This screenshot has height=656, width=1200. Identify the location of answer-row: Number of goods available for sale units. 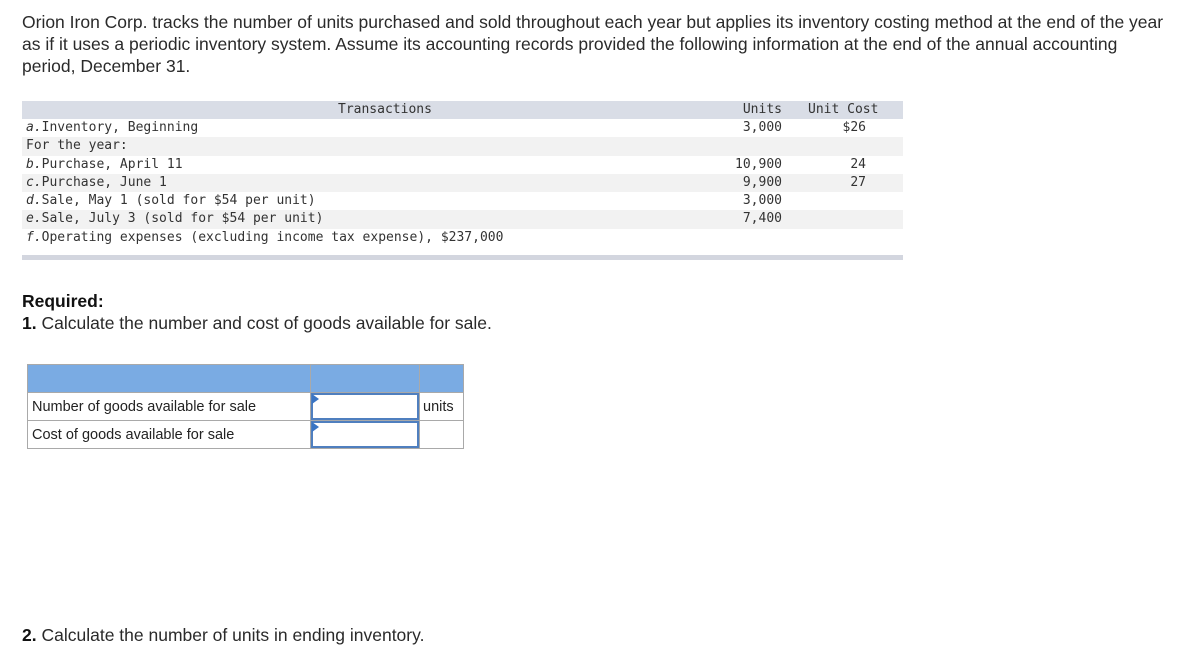
(245, 406).